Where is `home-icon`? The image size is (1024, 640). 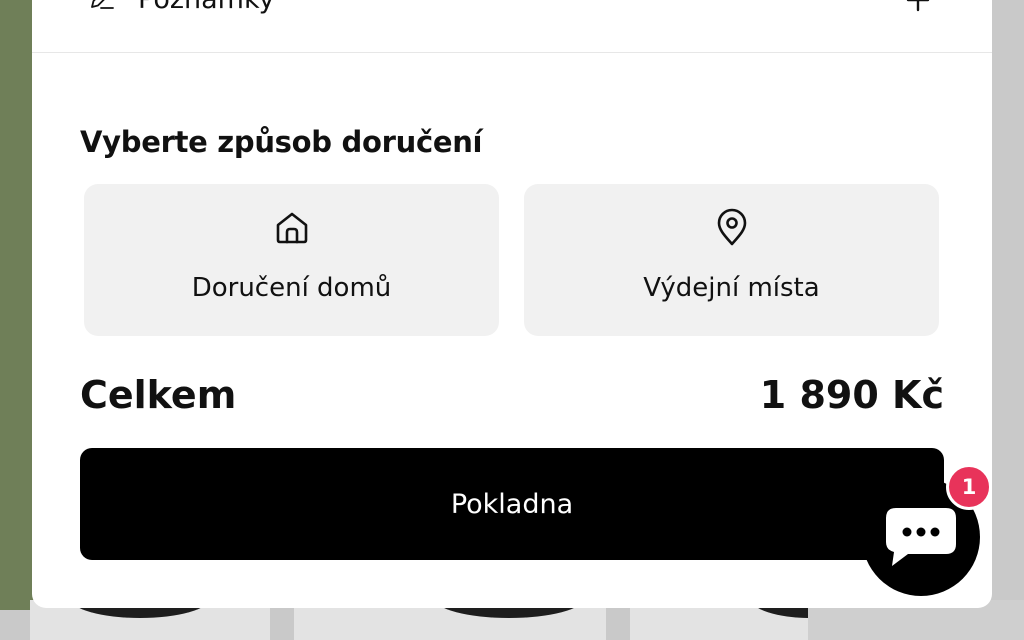 home-icon is located at coordinates (292, 228).